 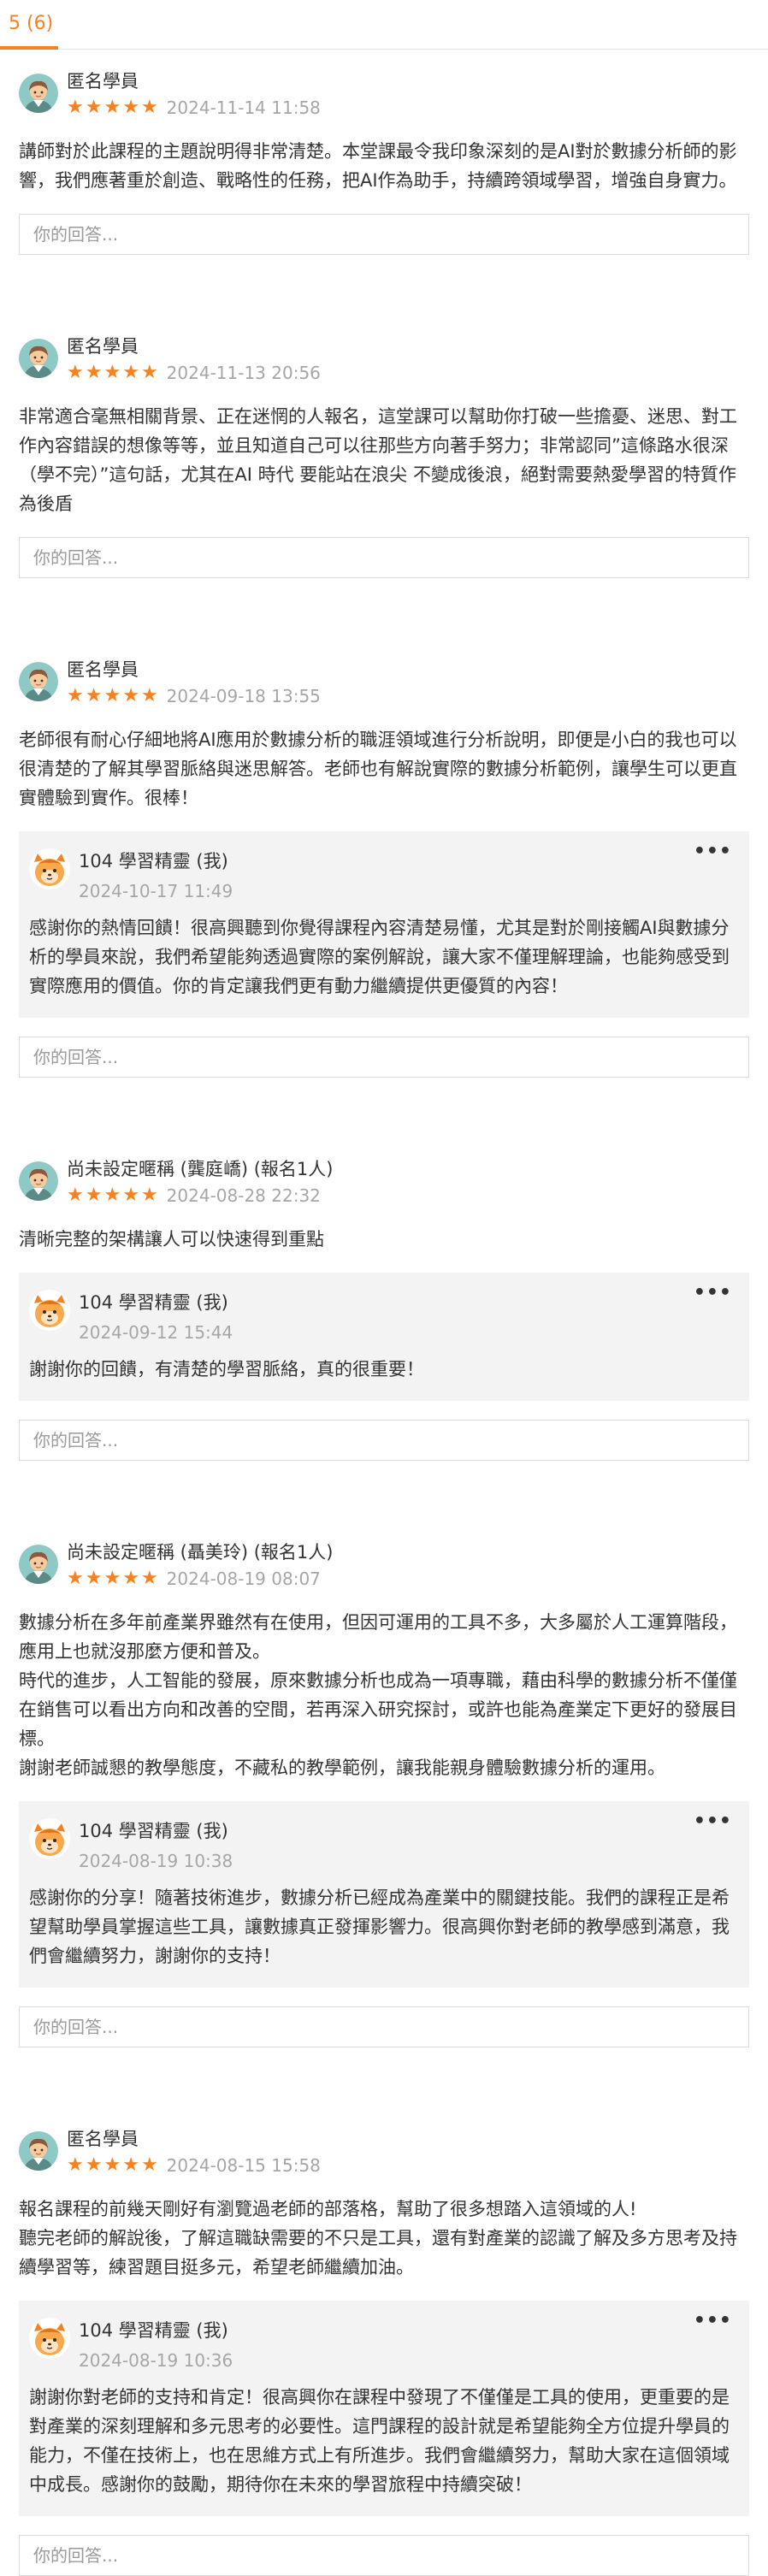 I want to click on reply-header: 104 學習精靈 (我) 2024-10-17 11:49, so click(x=382, y=874).